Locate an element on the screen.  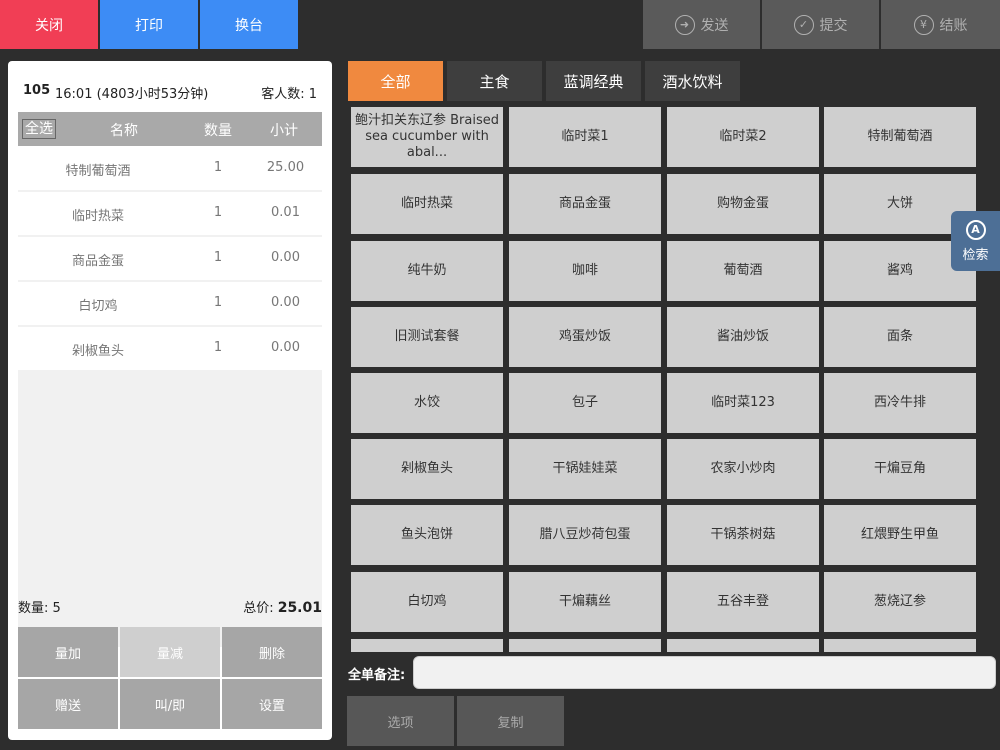
dish-item: 葱烧辽参 is located at coordinates (900, 602).